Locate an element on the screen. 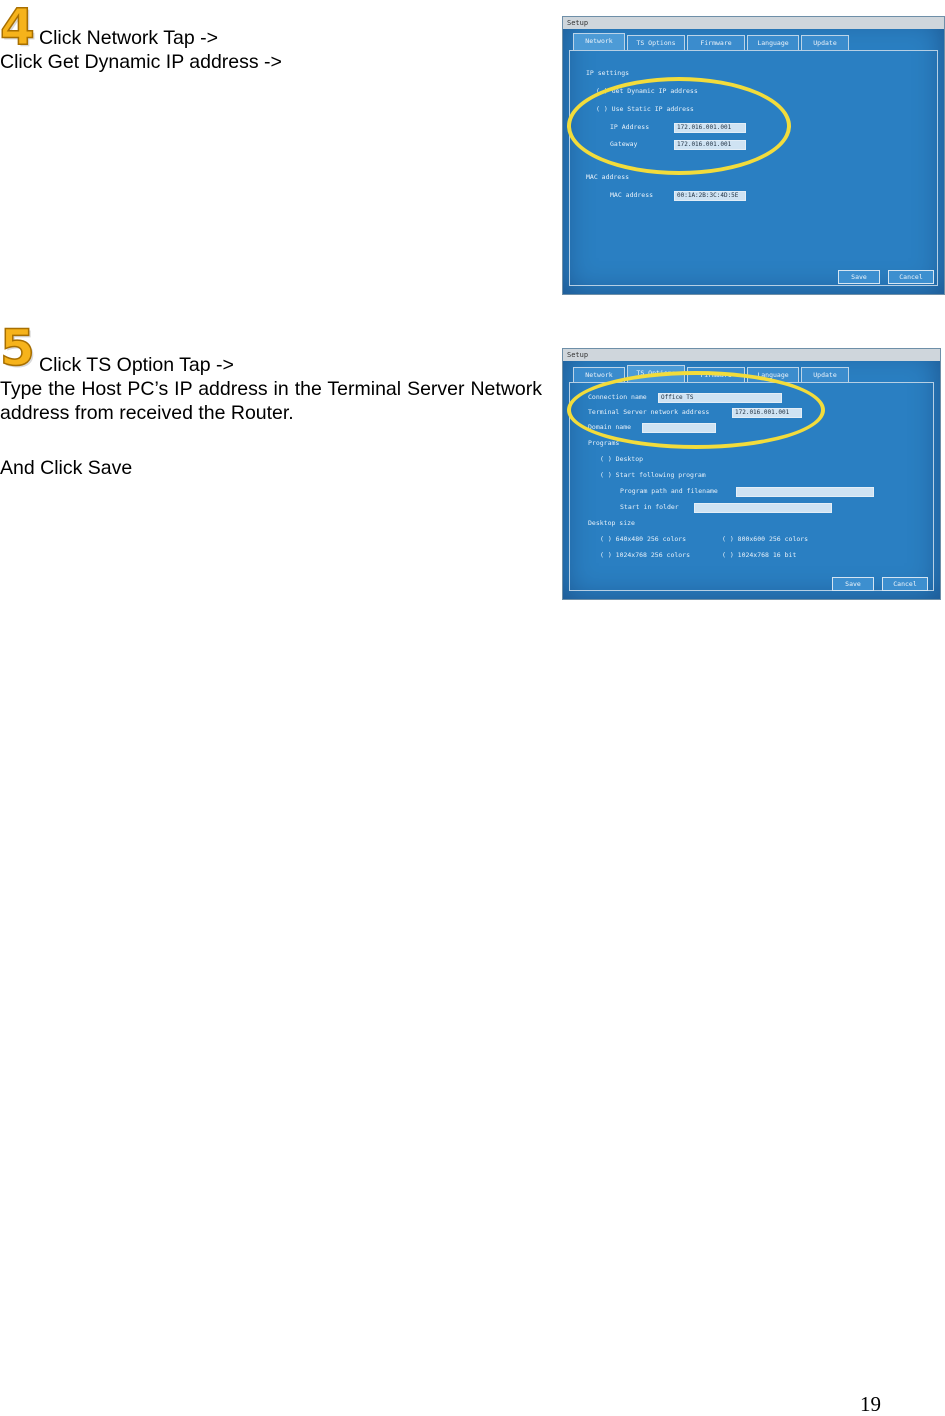 Image resolution: width=945 pixels, height=1416 pixels. mac-address-heading: MAC address is located at coordinates (608, 177).